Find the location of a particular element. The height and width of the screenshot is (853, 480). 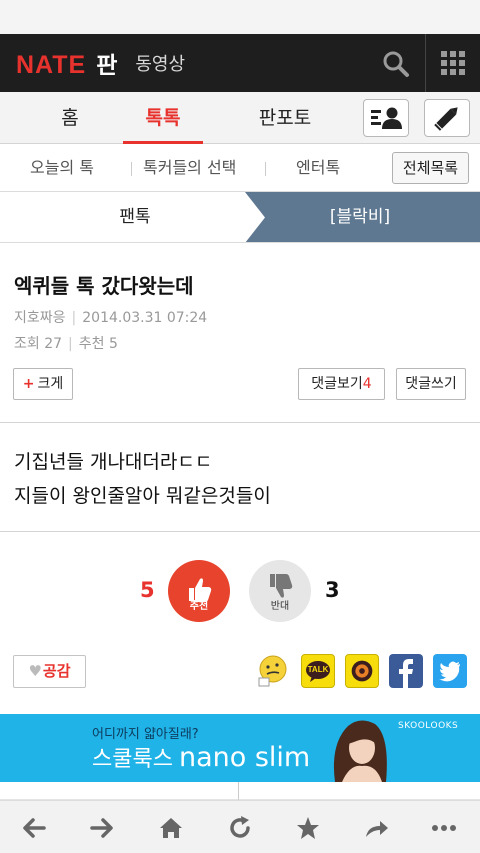

nate-pan-logo: NATE 판 is located at coordinates (66, 63).